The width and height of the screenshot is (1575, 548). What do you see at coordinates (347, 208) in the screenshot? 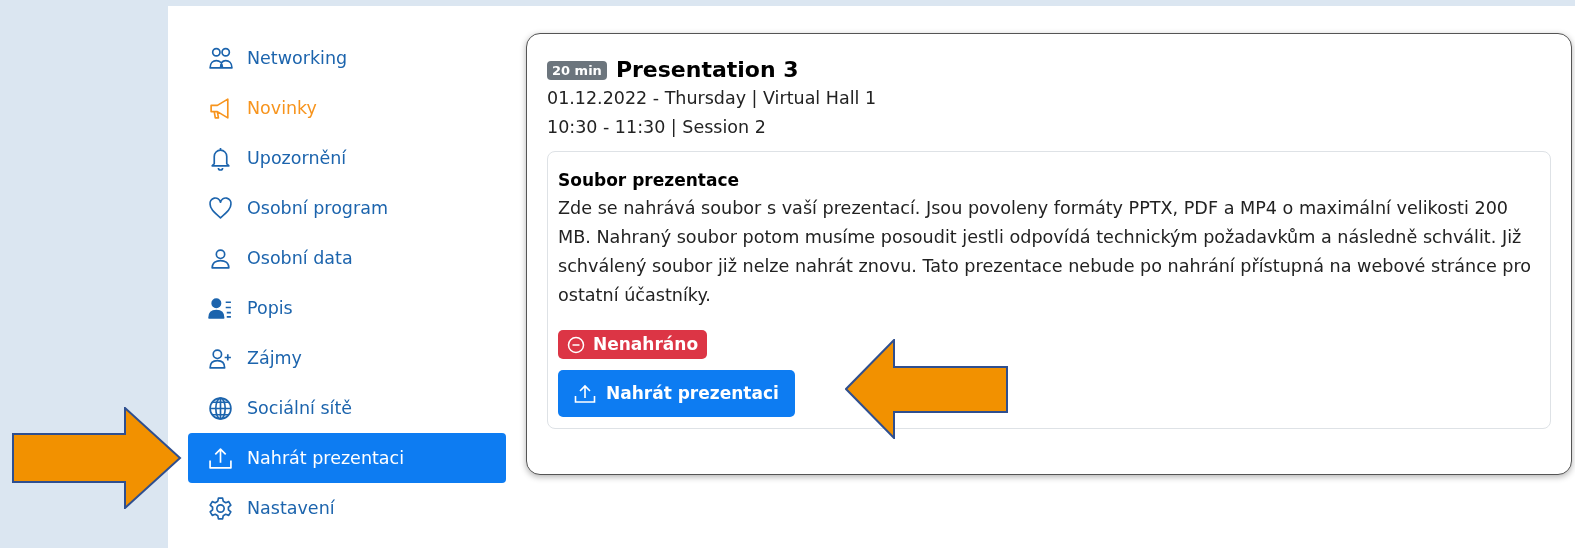
I see `sidebar-item: Osobní program` at bounding box center [347, 208].